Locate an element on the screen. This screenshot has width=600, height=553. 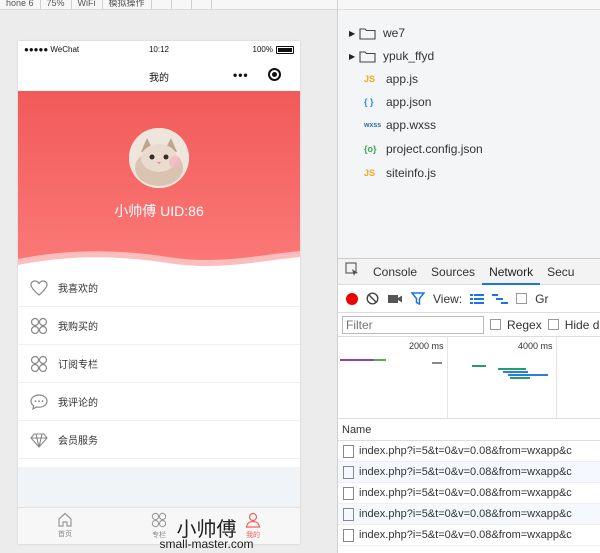
menu-item-label: 我评论的 is located at coordinates (78, 403).